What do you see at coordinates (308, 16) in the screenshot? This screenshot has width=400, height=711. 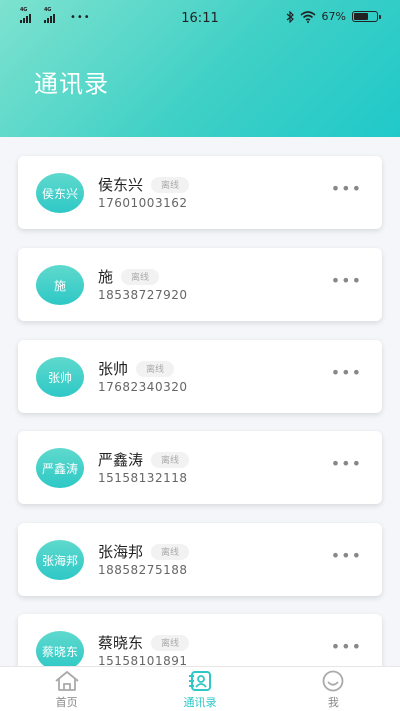 I see `wifi-icon` at bounding box center [308, 16].